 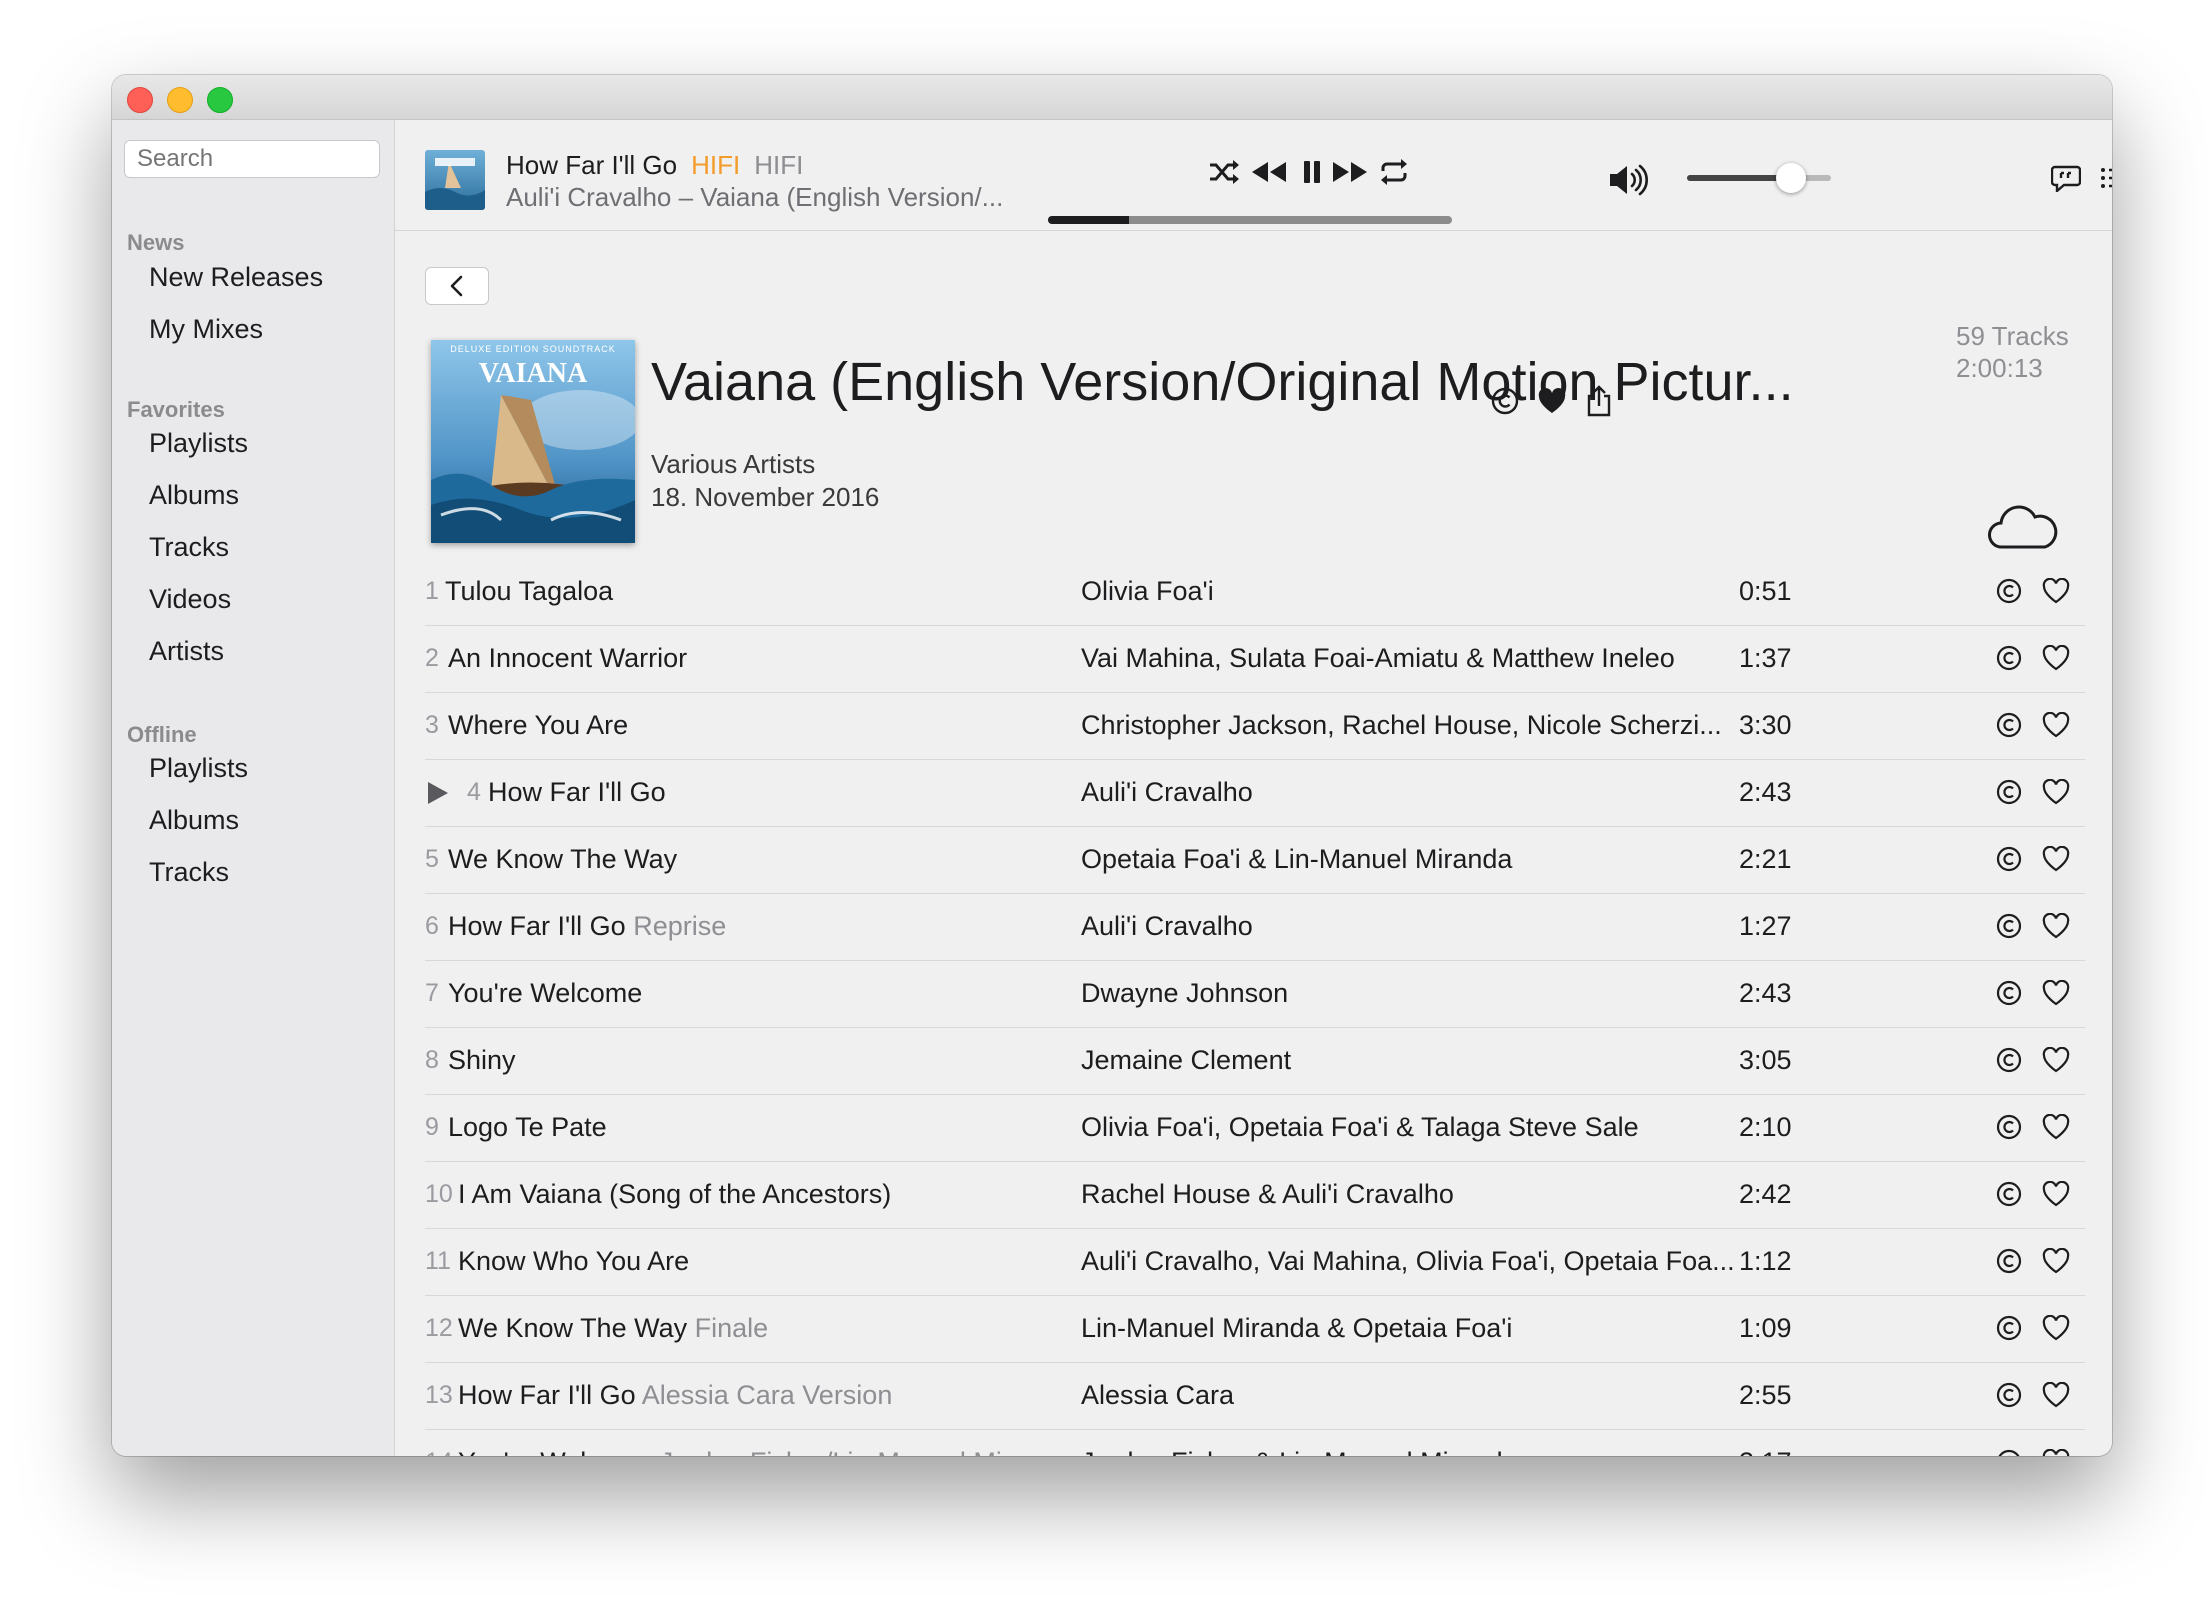 What do you see at coordinates (457, 286) in the screenshot?
I see `back-button` at bounding box center [457, 286].